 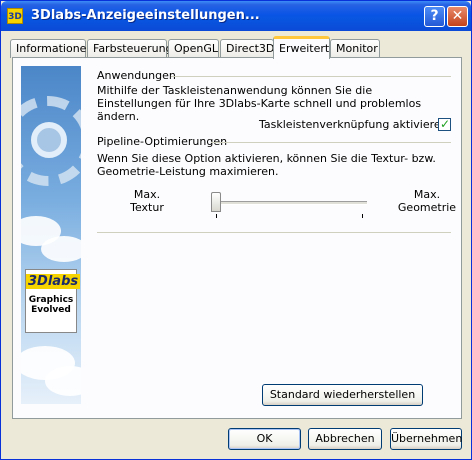 What do you see at coordinates (427, 194) in the screenshot?
I see `slider-max-label-line1: Max.` at bounding box center [427, 194].